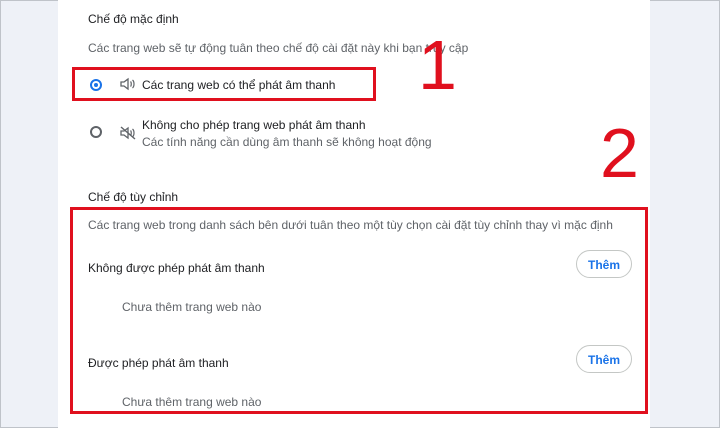 This screenshot has height=428, width=720. I want to click on option-label: Không cho phép trang web phát âm thanh, so click(254, 125).